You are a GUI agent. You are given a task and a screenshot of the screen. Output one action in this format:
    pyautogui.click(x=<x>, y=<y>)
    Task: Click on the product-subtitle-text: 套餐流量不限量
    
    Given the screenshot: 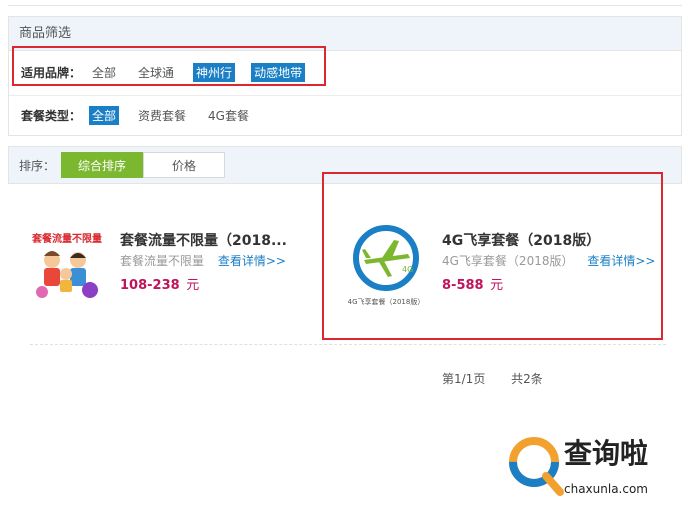 What is the action you would take?
    pyautogui.click(x=162, y=261)
    